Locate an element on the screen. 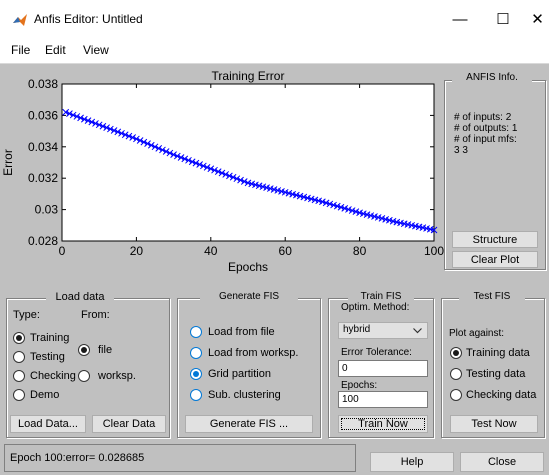  radio-type-demo-label: Demo is located at coordinates (45, 395).